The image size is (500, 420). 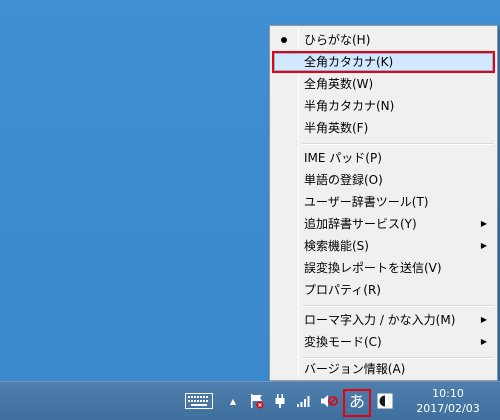 I want to click on menu-item-properties: プロパティ(R), so click(x=383, y=290).